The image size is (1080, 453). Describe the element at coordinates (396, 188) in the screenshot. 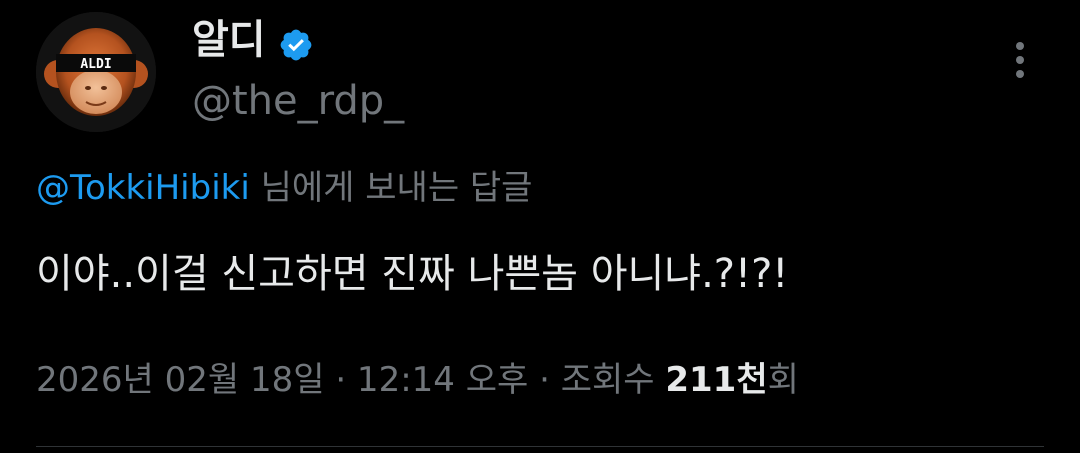

I see `reply-suffix: 님에게 보내는 답글` at that location.